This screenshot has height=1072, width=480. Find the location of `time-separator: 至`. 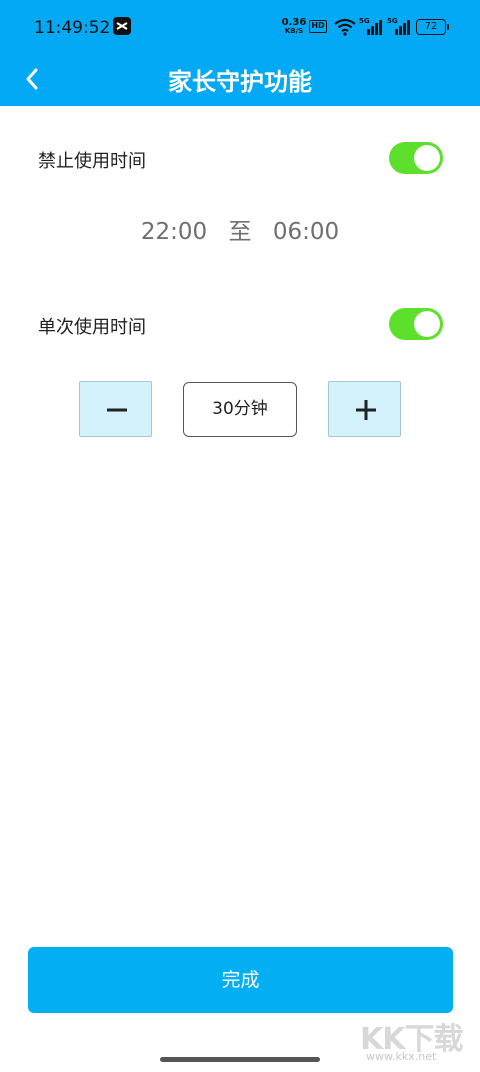

time-separator: 至 is located at coordinates (240, 232).